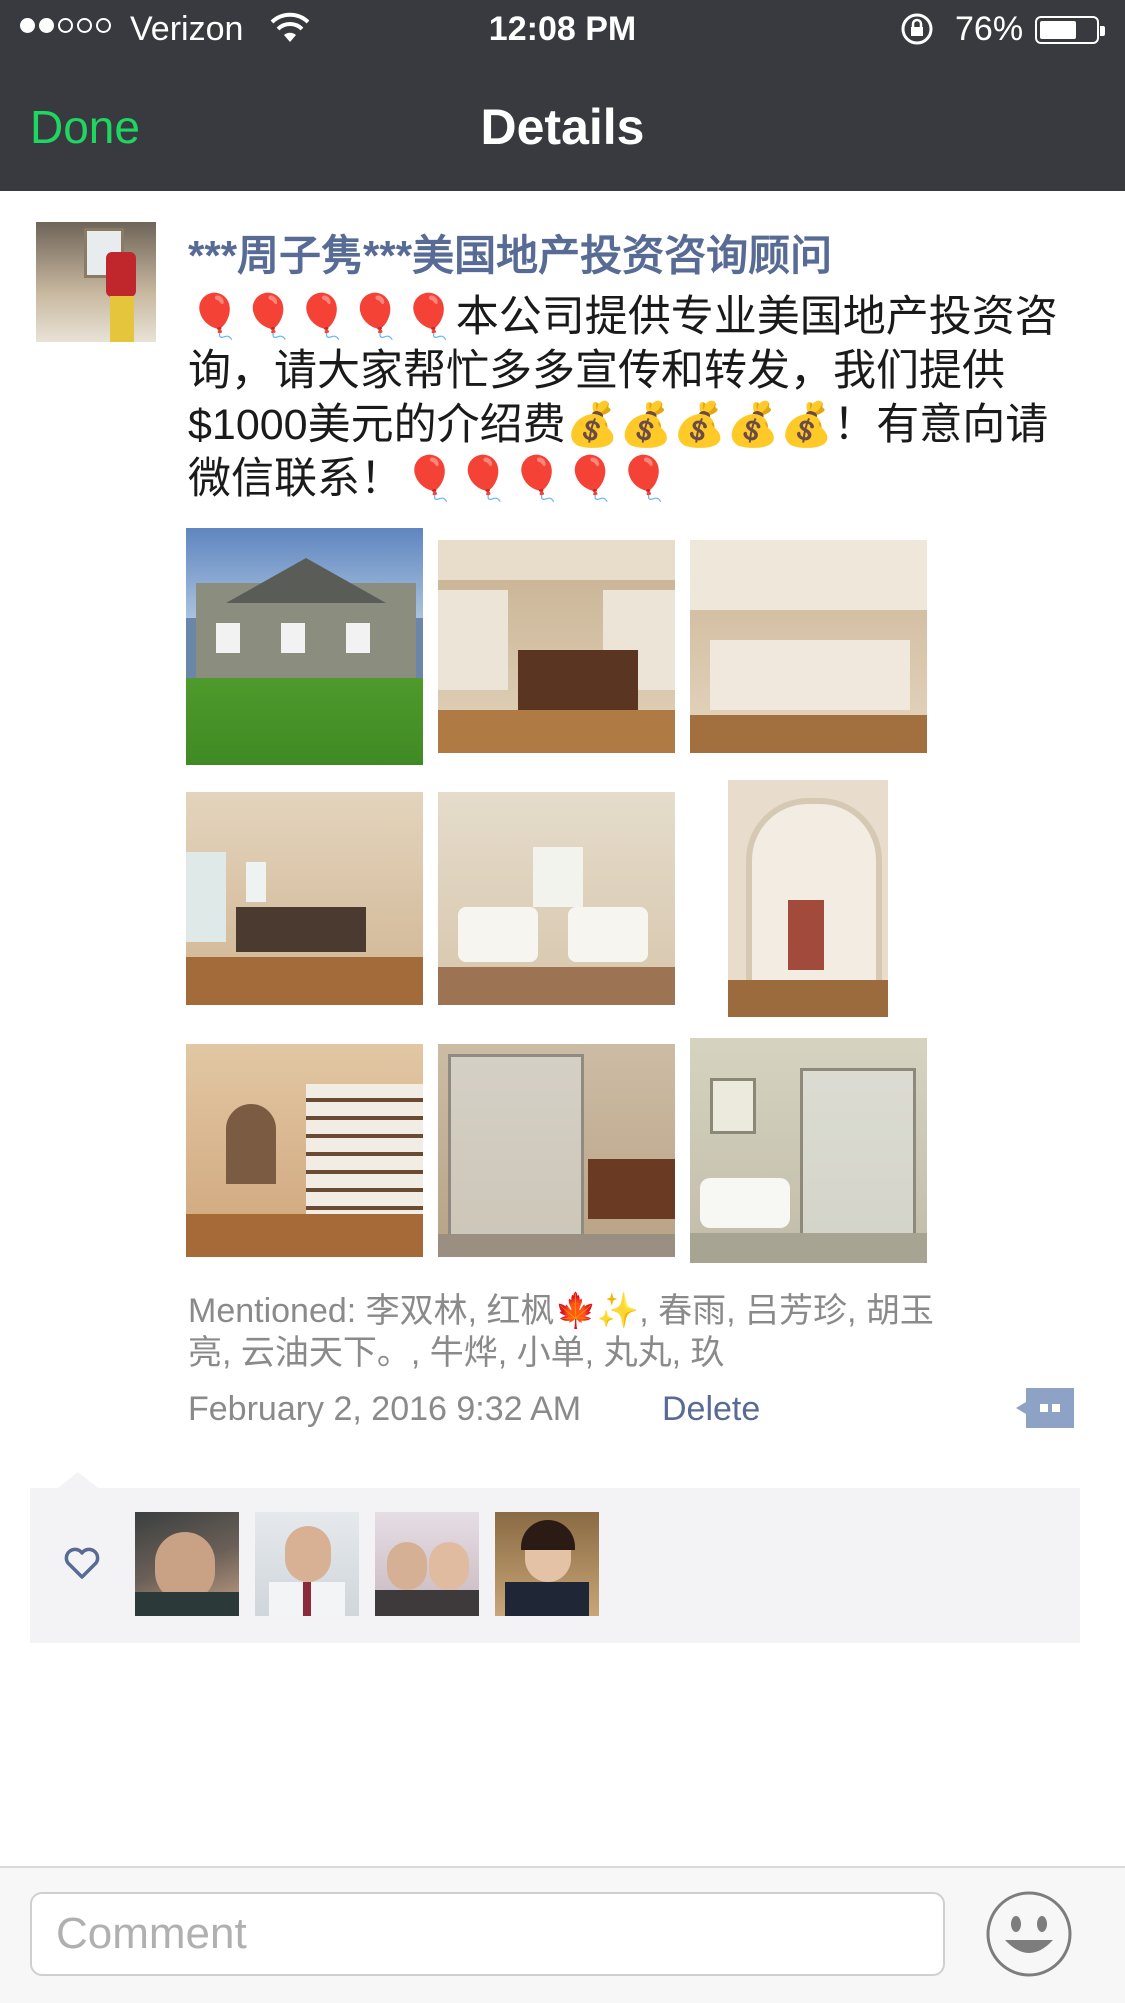  Describe the element at coordinates (711, 1409) in the screenshot. I see `delete-button: Delete` at that location.